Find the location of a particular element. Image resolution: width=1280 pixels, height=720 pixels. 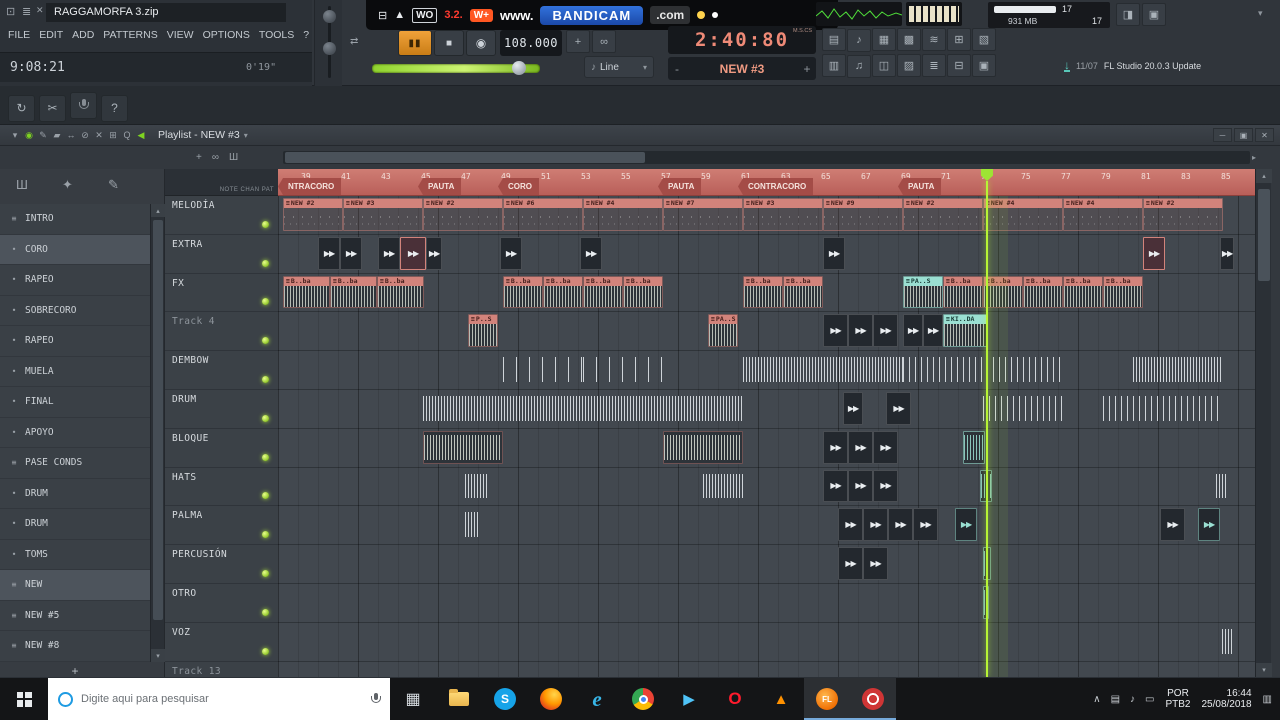

pattern-selector: - NEW #3 + is located at coordinates (742, 68).